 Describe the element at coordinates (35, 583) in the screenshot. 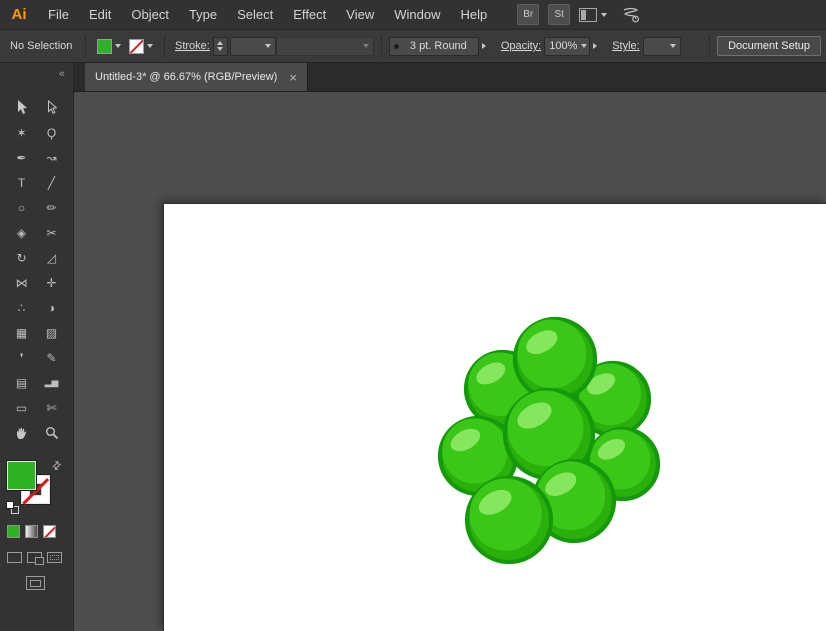

I see `screen-mode-button` at that location.